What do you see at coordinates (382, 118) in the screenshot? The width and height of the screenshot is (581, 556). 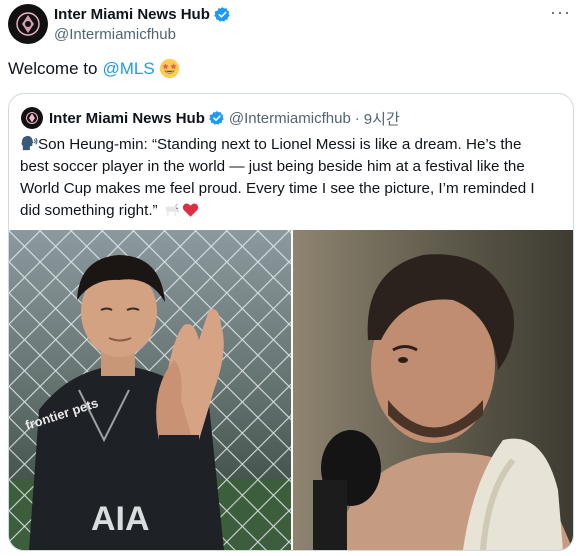 I see `quoted-post-time: 9시간` at bounding box center [382, 118].